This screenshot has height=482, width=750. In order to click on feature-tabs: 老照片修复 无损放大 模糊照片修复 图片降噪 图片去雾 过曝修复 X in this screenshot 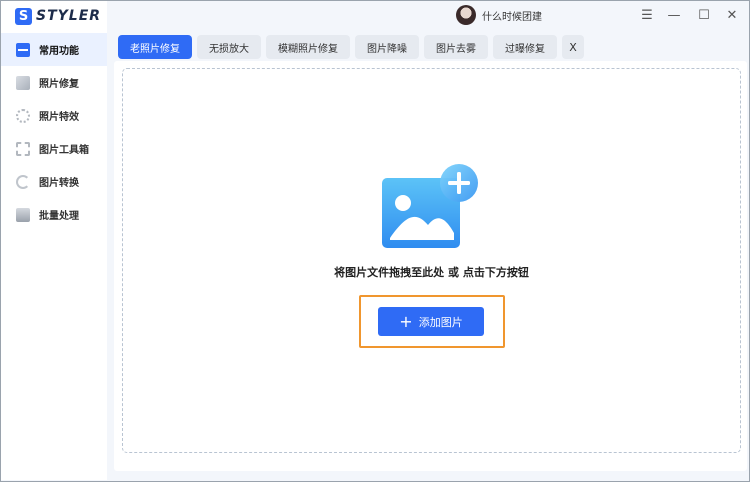, I will do `click(353, 47)`.